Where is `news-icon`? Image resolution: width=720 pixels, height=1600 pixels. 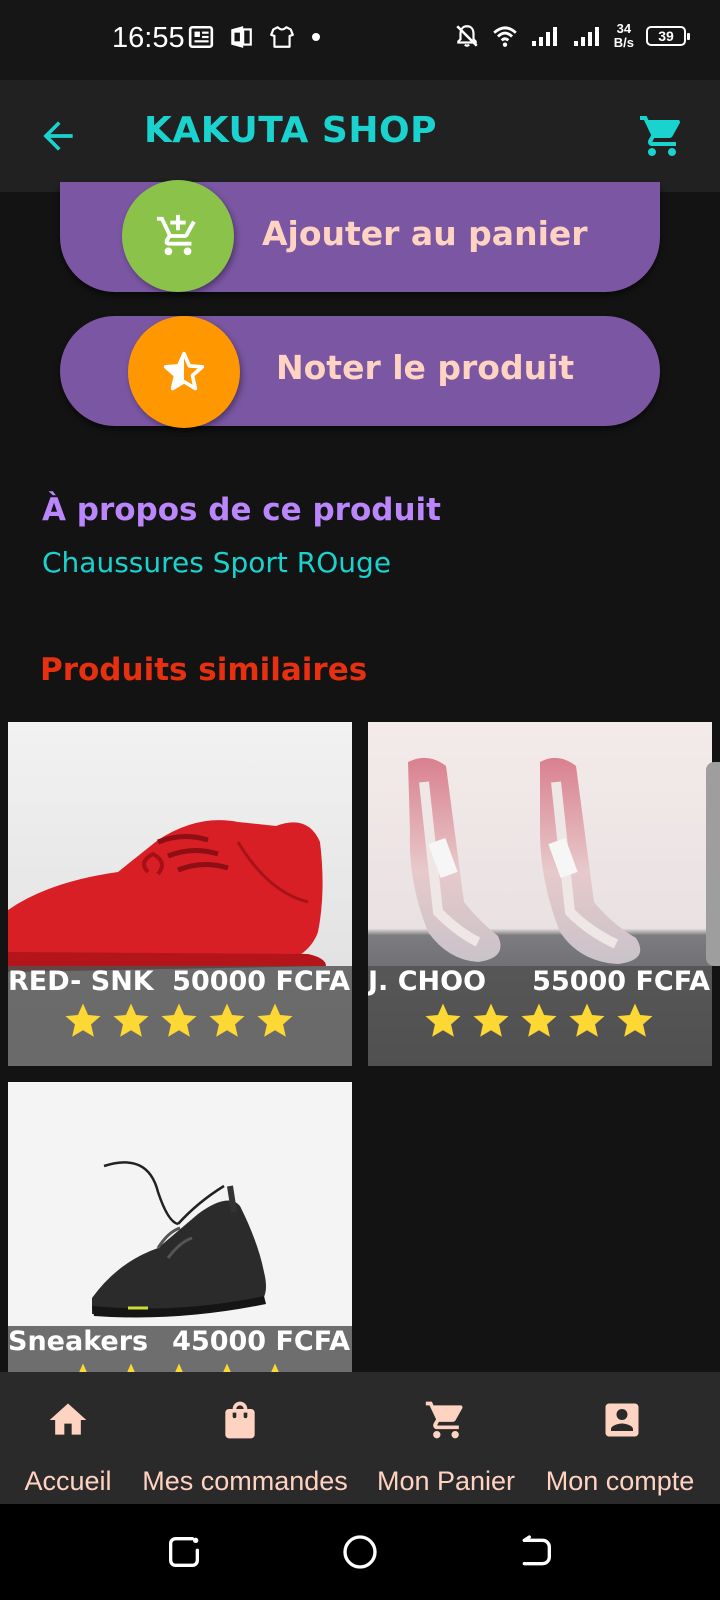 news-icon is located at coordinates (201, 37).